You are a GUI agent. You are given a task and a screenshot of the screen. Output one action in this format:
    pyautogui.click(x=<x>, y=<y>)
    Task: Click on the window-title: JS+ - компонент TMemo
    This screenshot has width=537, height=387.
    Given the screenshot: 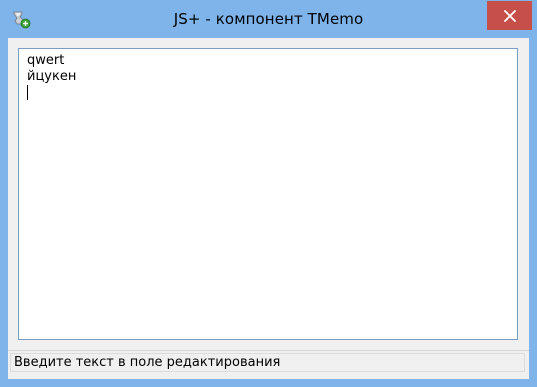 What is the action you would take?
    pyautogui.click(x=268, y=19)
    